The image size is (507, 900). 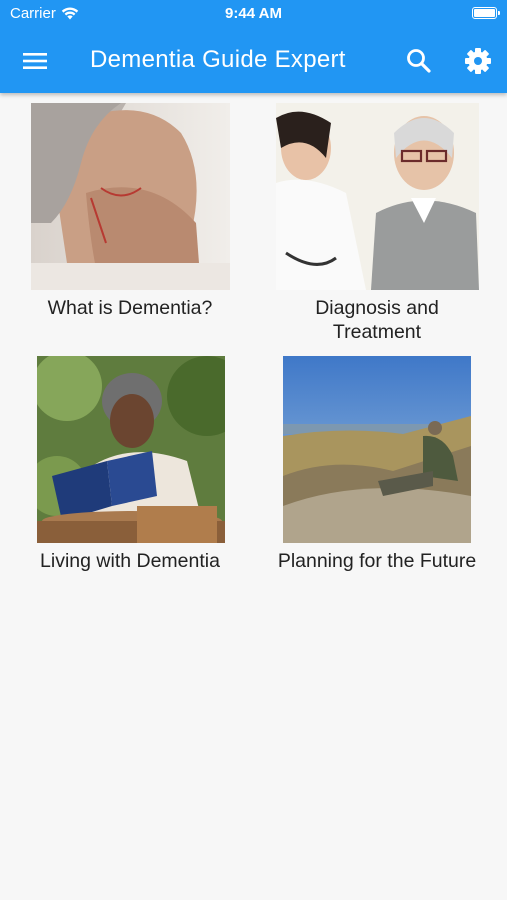 What do you see at coordinates (130, 196) in the screenshot?
I see `topic-image-elderly-woman` at bounding box center [130, 196].